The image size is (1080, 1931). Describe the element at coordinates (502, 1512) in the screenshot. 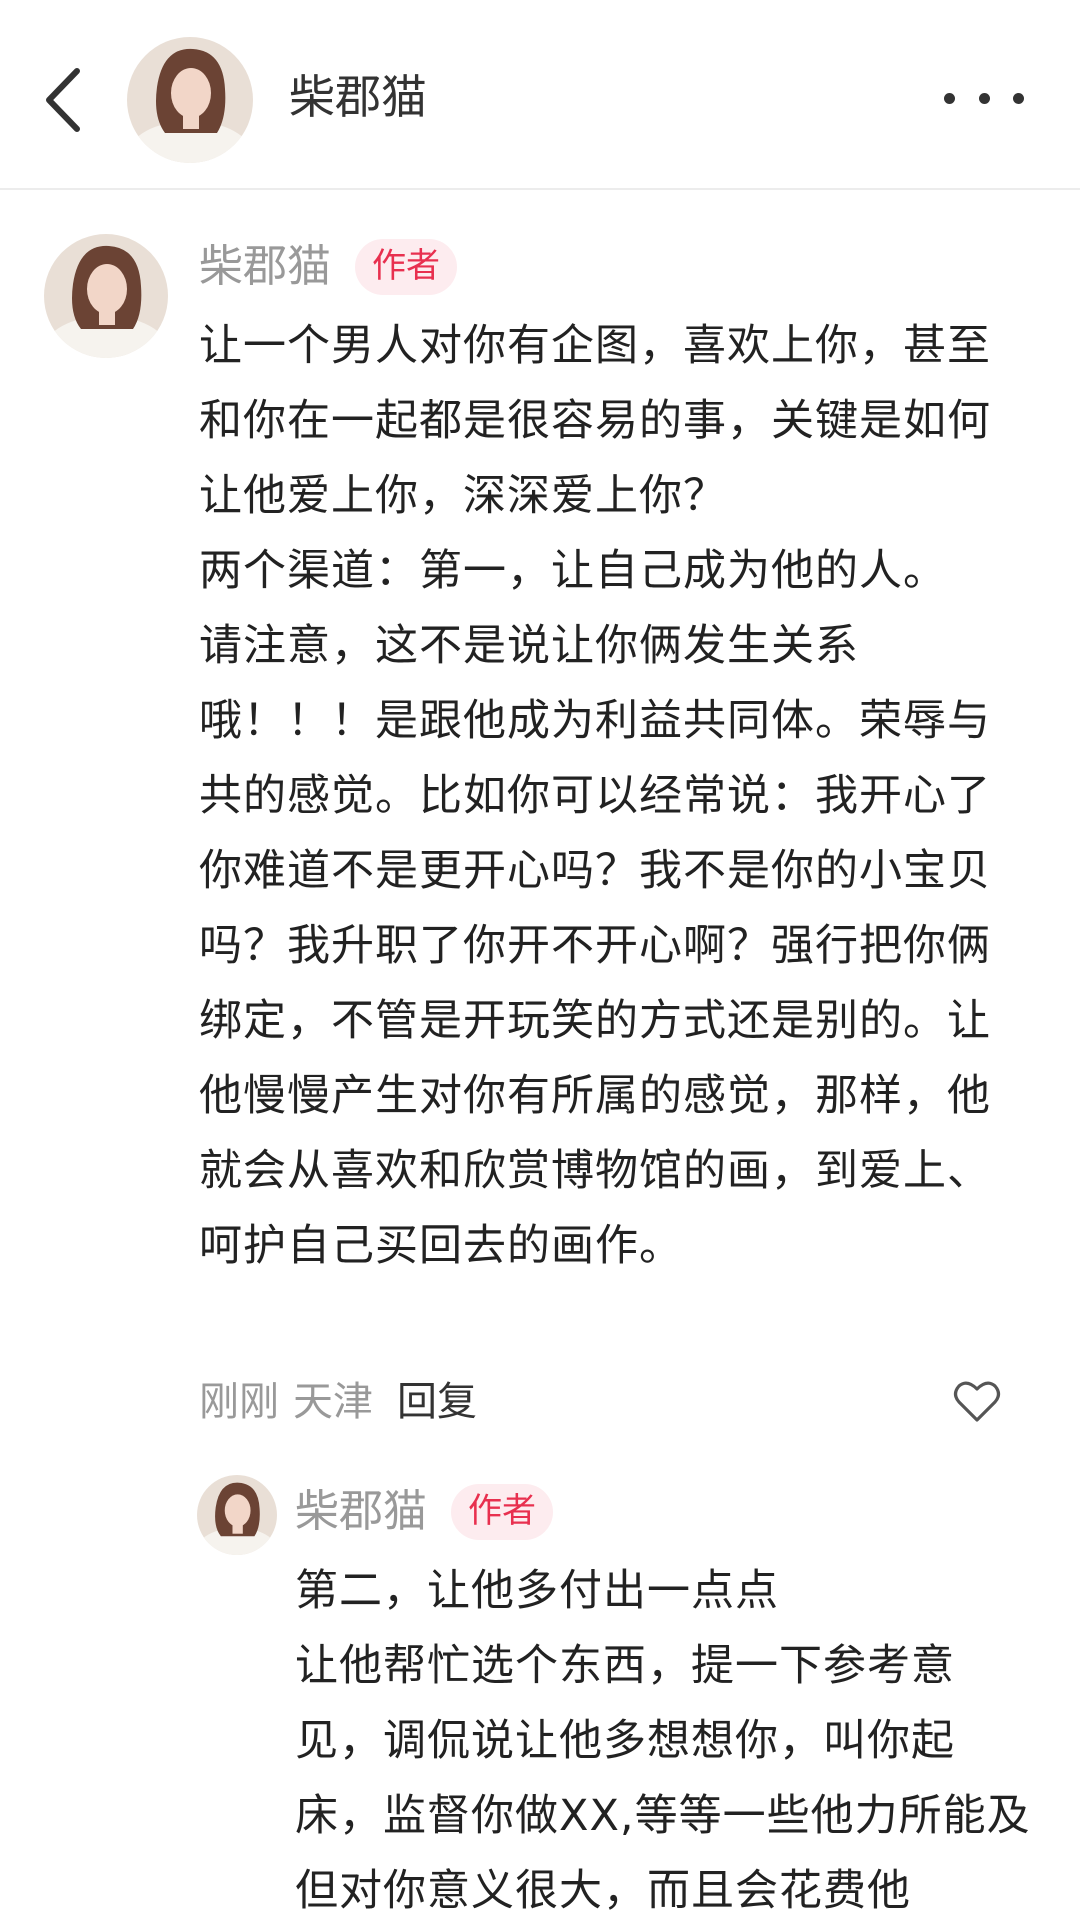

I see `reply-author-badge: 作者` at that location.